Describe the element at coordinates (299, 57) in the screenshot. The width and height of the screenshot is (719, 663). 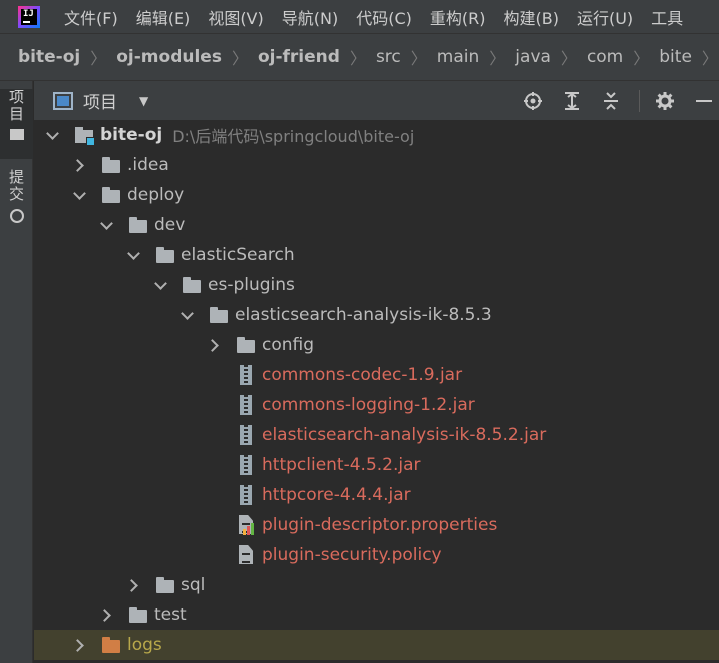
I see `breadcrumb-item: oj-friend` at that location.